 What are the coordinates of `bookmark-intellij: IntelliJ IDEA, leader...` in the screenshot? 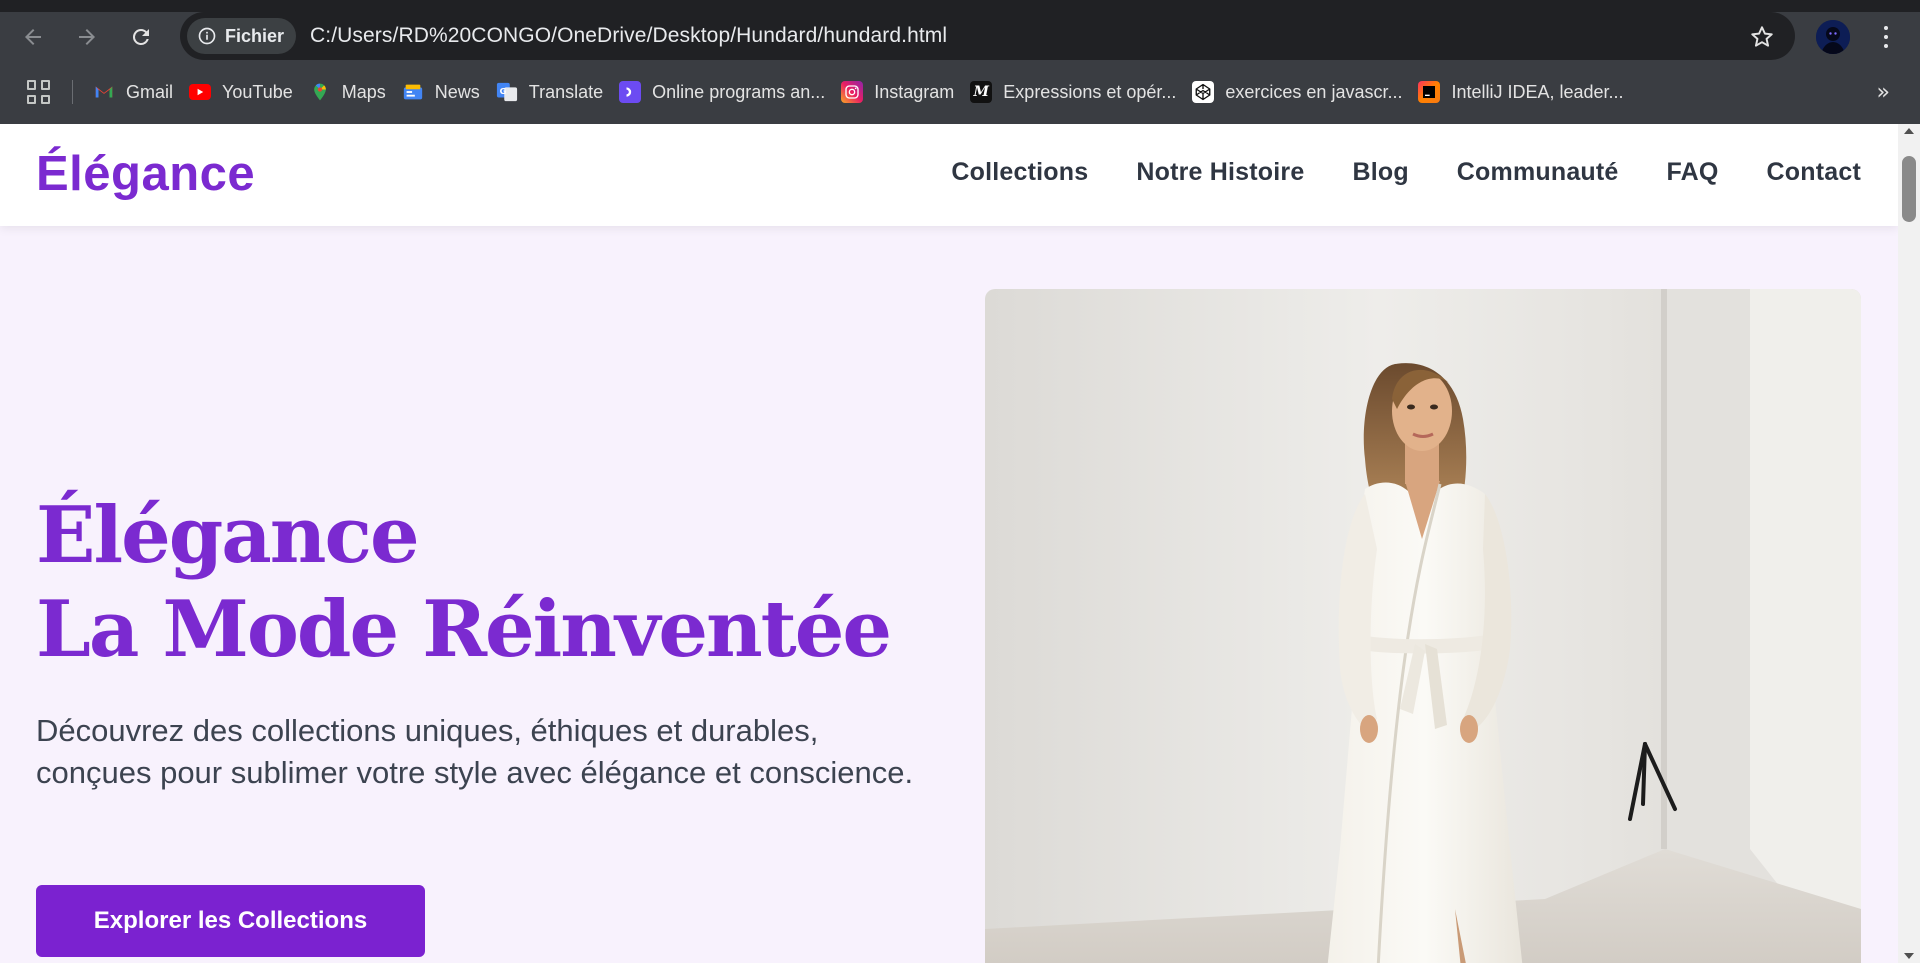 It's located at (1520, 92).